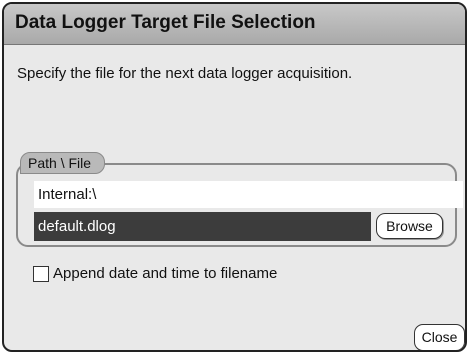 The image size is (473, 358). Describe the element at coordinates (63, 163) in the screenshot. I see `path-file-group-label: Path \ File` at that location.